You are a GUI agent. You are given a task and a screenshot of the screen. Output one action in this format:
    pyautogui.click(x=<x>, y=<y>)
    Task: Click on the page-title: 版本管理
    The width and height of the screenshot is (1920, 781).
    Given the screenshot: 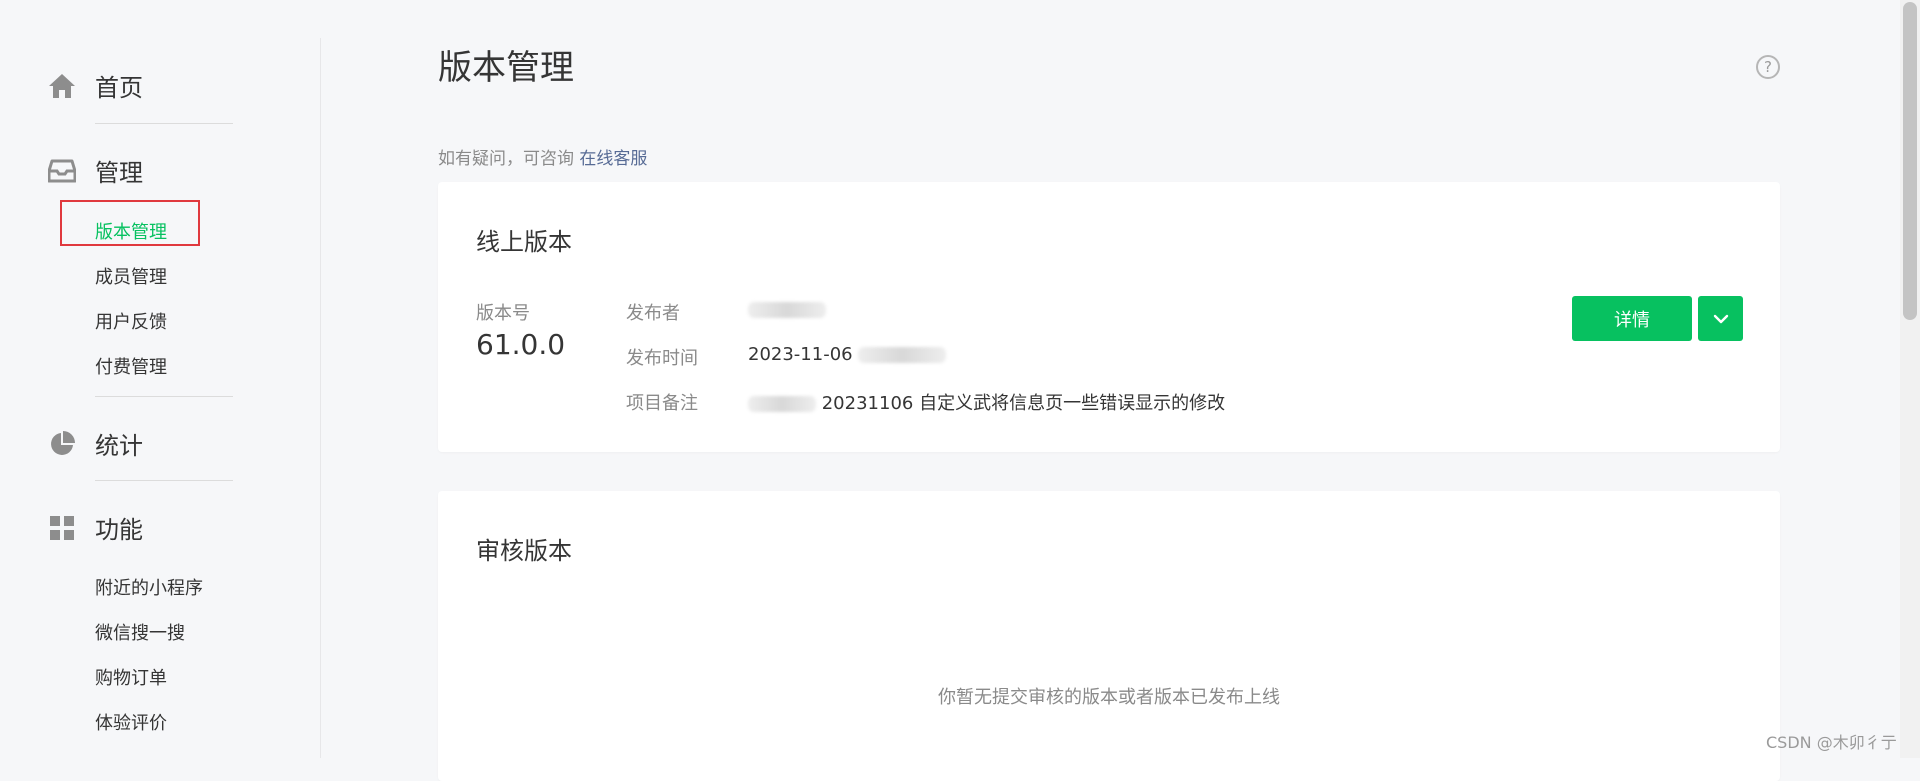 What is the action you would take?
    pyautogui.click(x=506, y=68)
    